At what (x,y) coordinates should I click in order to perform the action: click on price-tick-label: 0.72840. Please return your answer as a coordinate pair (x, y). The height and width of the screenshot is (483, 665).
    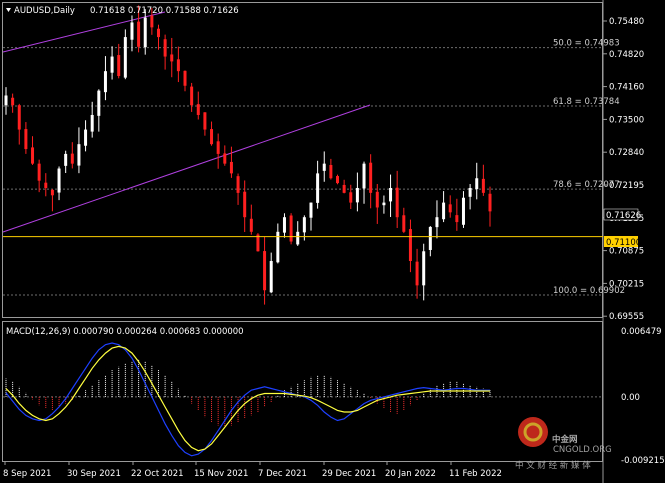
    Looking at the image, I should click on (626, 153).